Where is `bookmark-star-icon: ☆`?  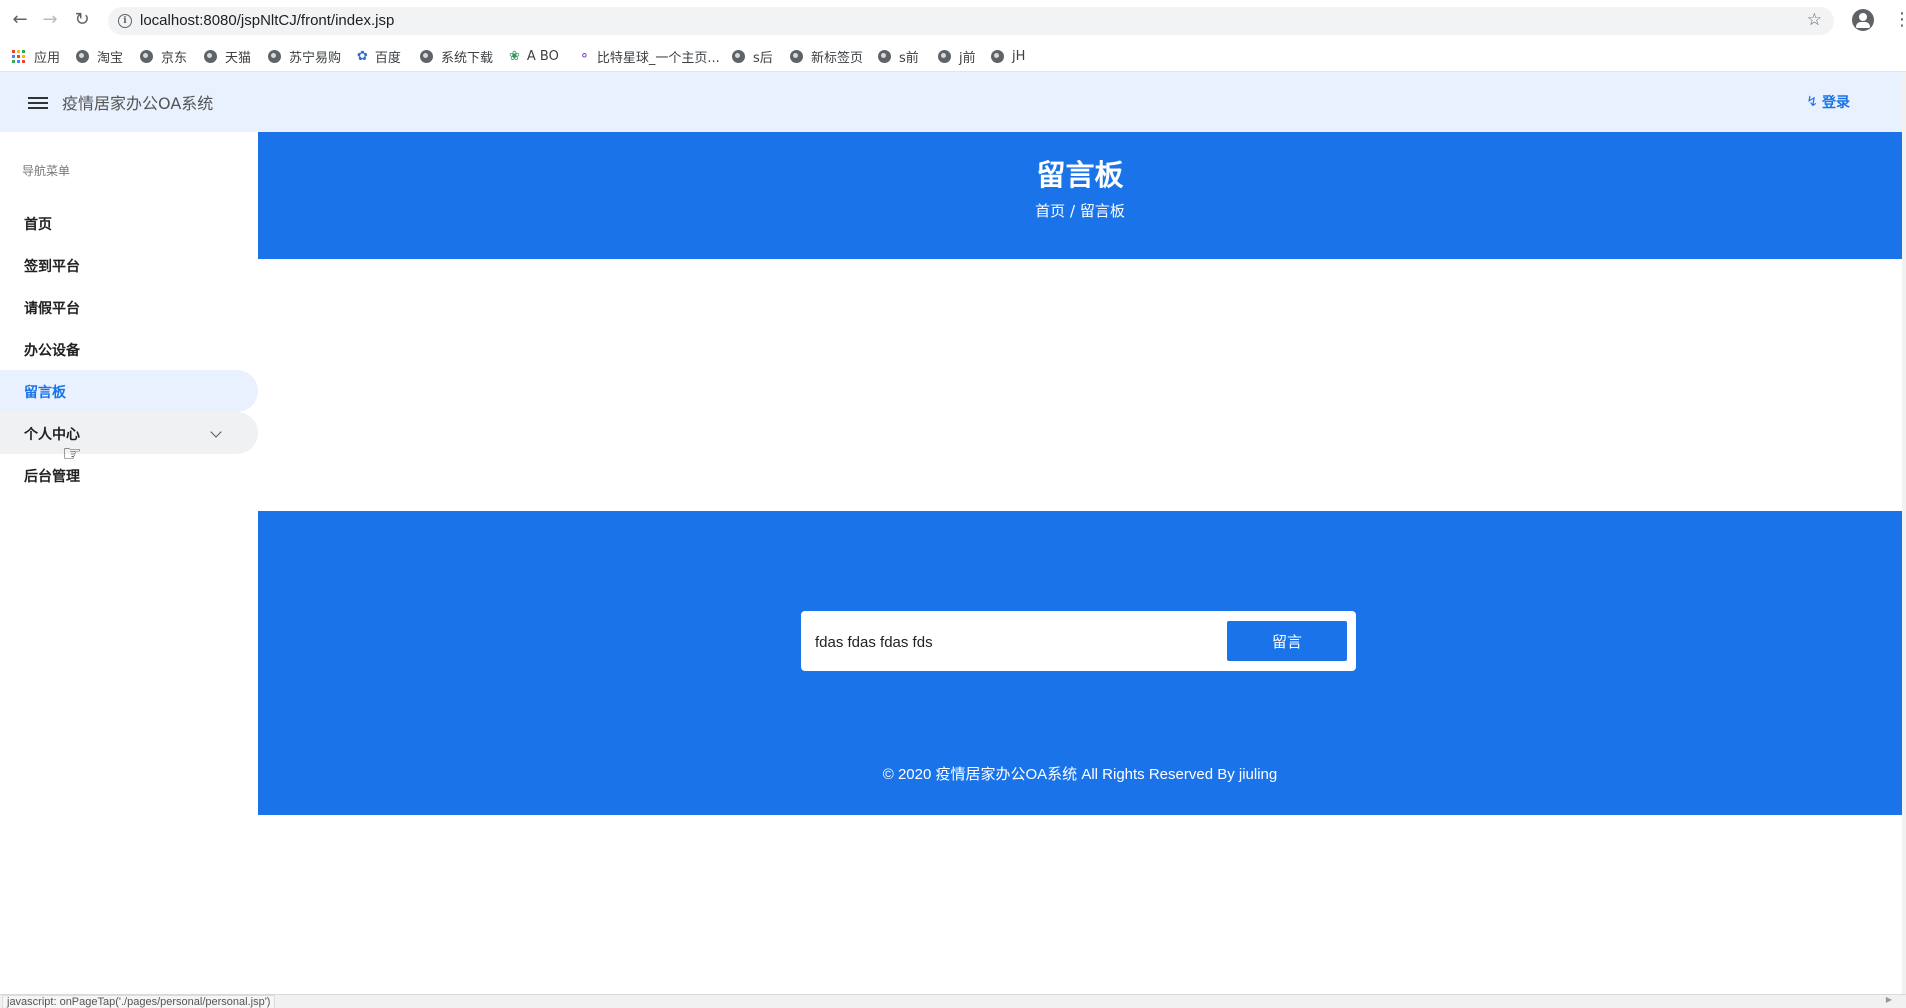 bookmark-star-icon: ☆ is located at coordinates (1814, 20).